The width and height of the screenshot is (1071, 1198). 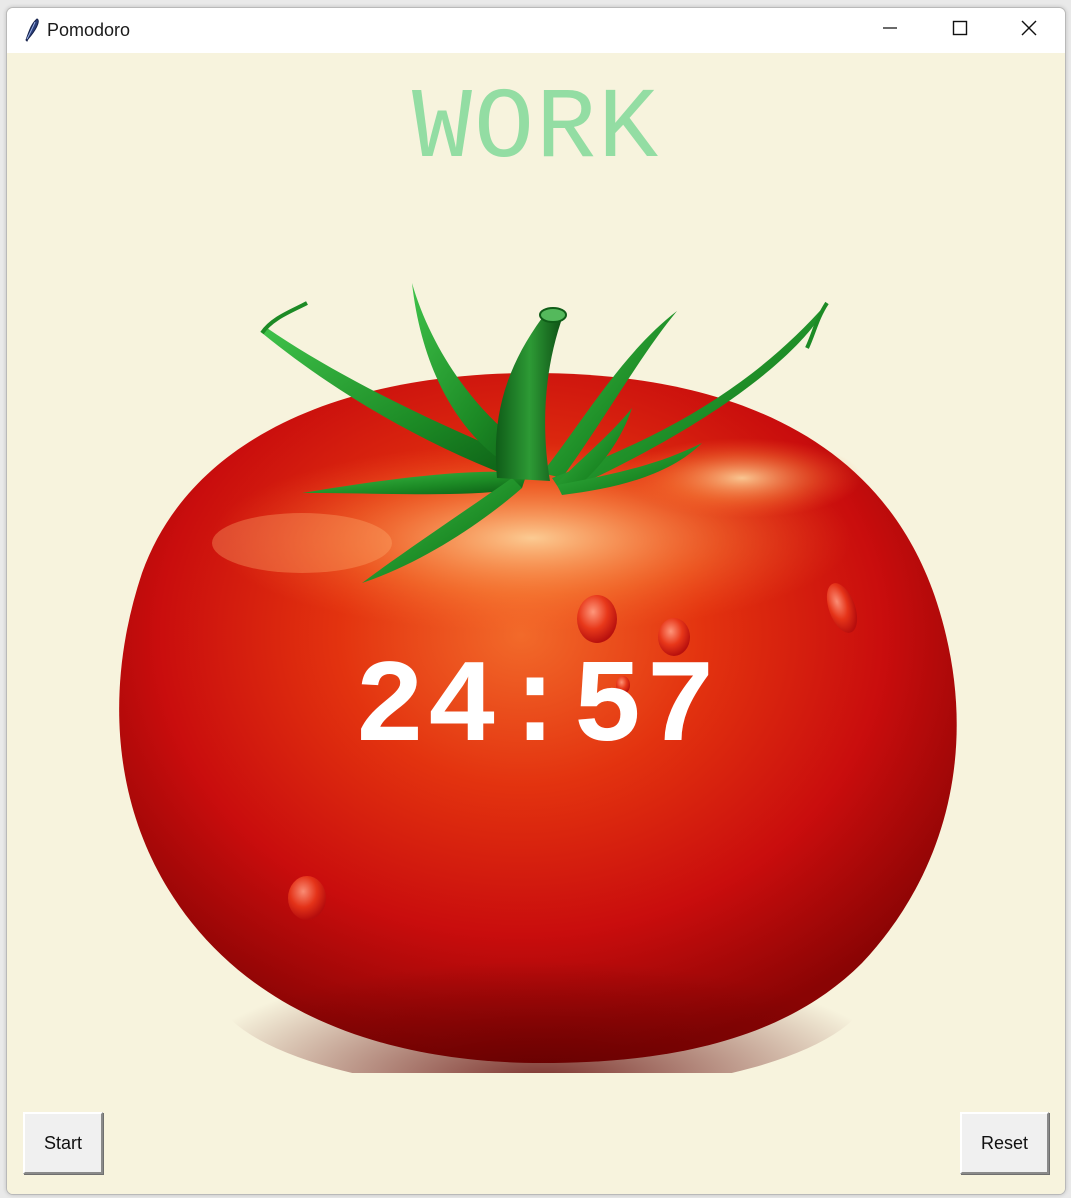 What do you see at coordinates (63, 1143) in the screenshot?
I see `start-button: Start` at bounding box center [63, 1143].